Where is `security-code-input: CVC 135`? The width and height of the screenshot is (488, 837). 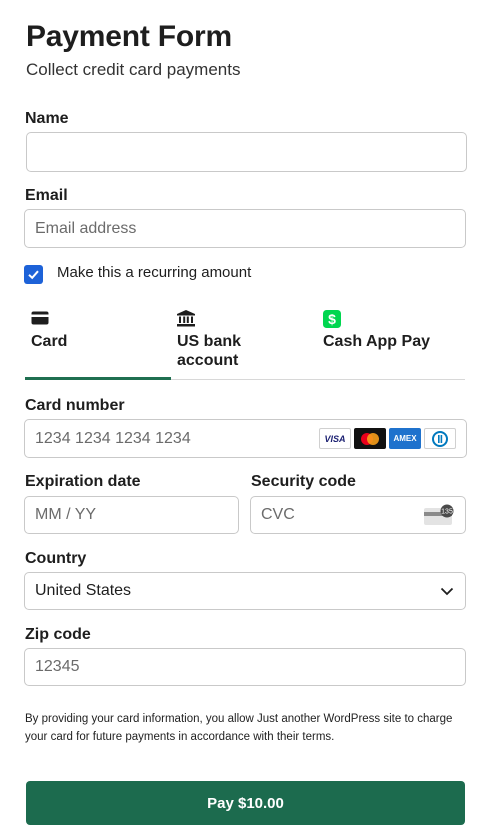
security-code-input: CVC 135 is located at coordinates (358, 515).